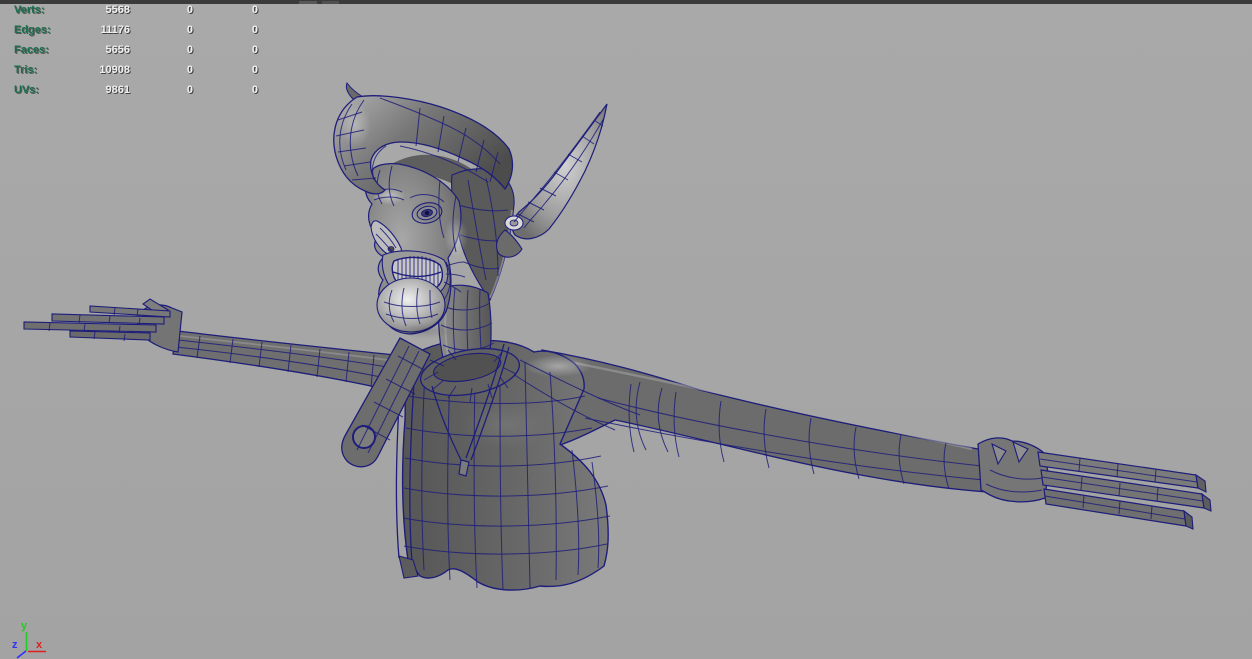 This screenshot has height=659, width=1252. What do you see at coordinates (31, 50) in the screenshot?
I see `hud-label: Faces:` at bounding box center [31, 50].